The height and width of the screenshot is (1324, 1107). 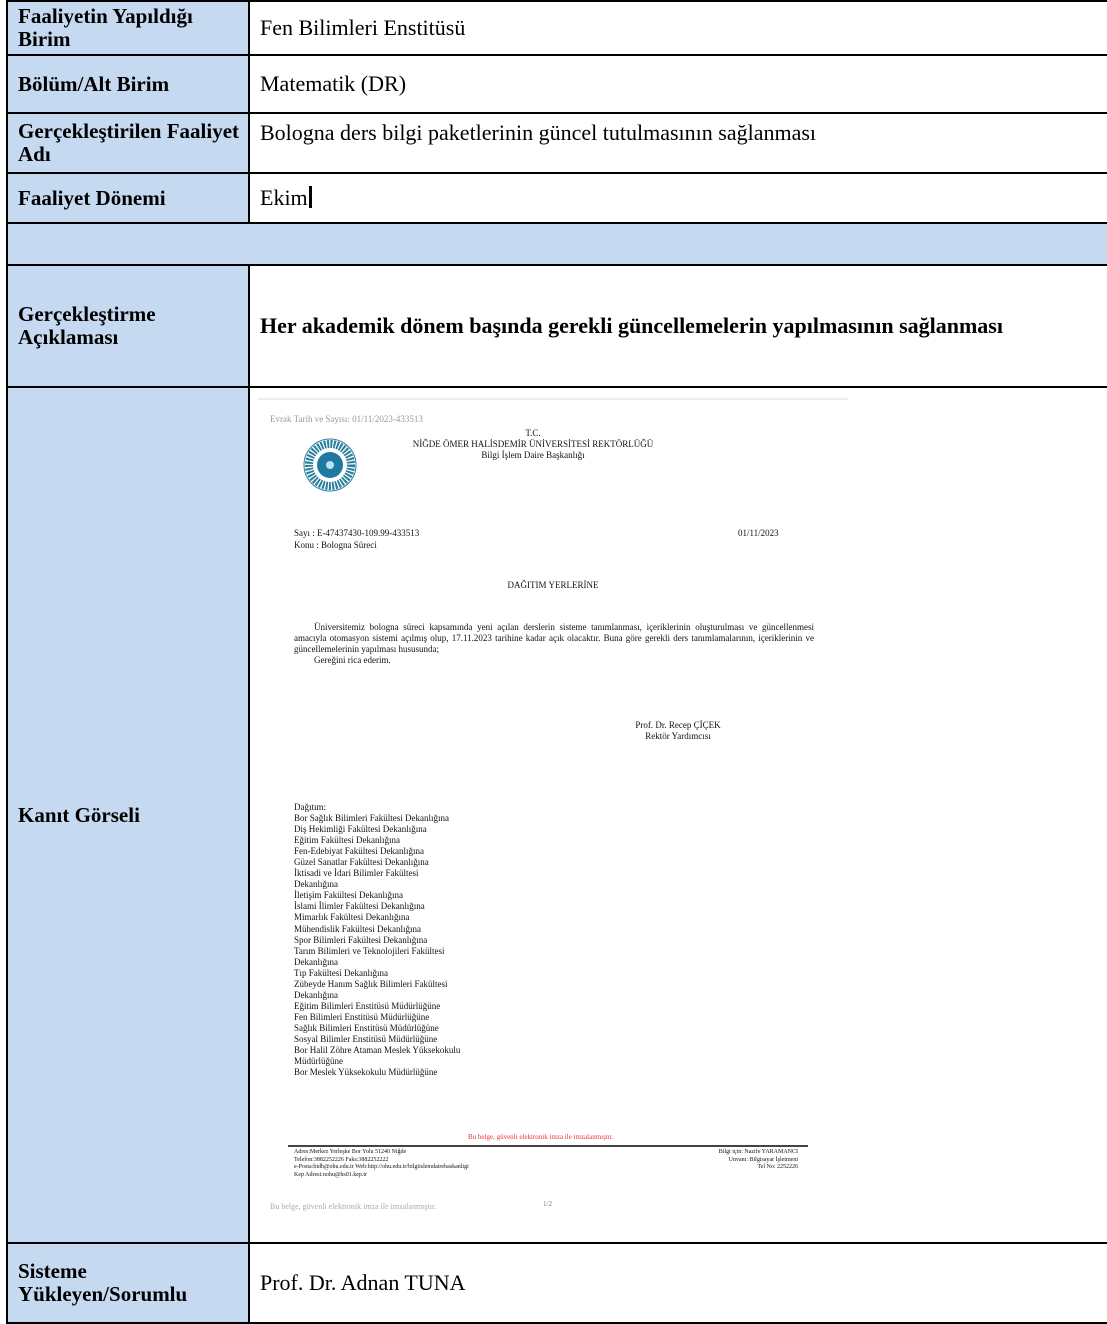 What do you see at coordinates (284, 197) in the screenshot?
I see `donem-text: Ekim` at bounding box center [284, 197].